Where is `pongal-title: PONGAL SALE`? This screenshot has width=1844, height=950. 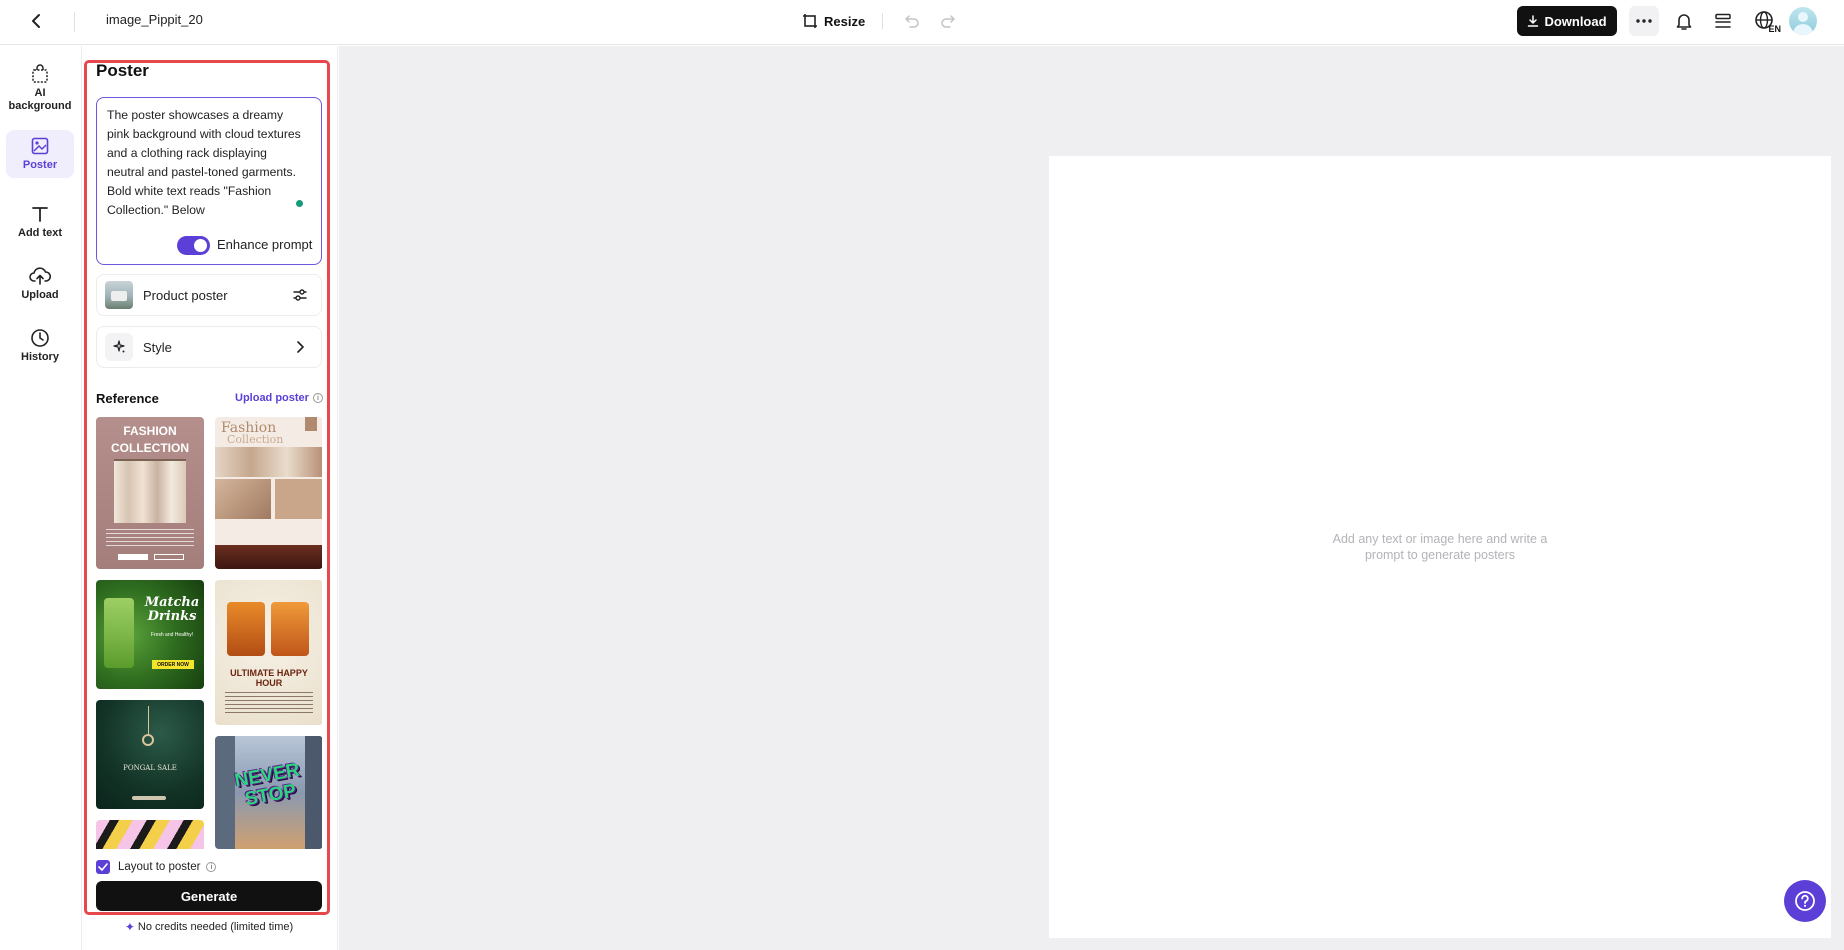 pongal-title: PONGAL SALE is located at coordinates (150, 768).